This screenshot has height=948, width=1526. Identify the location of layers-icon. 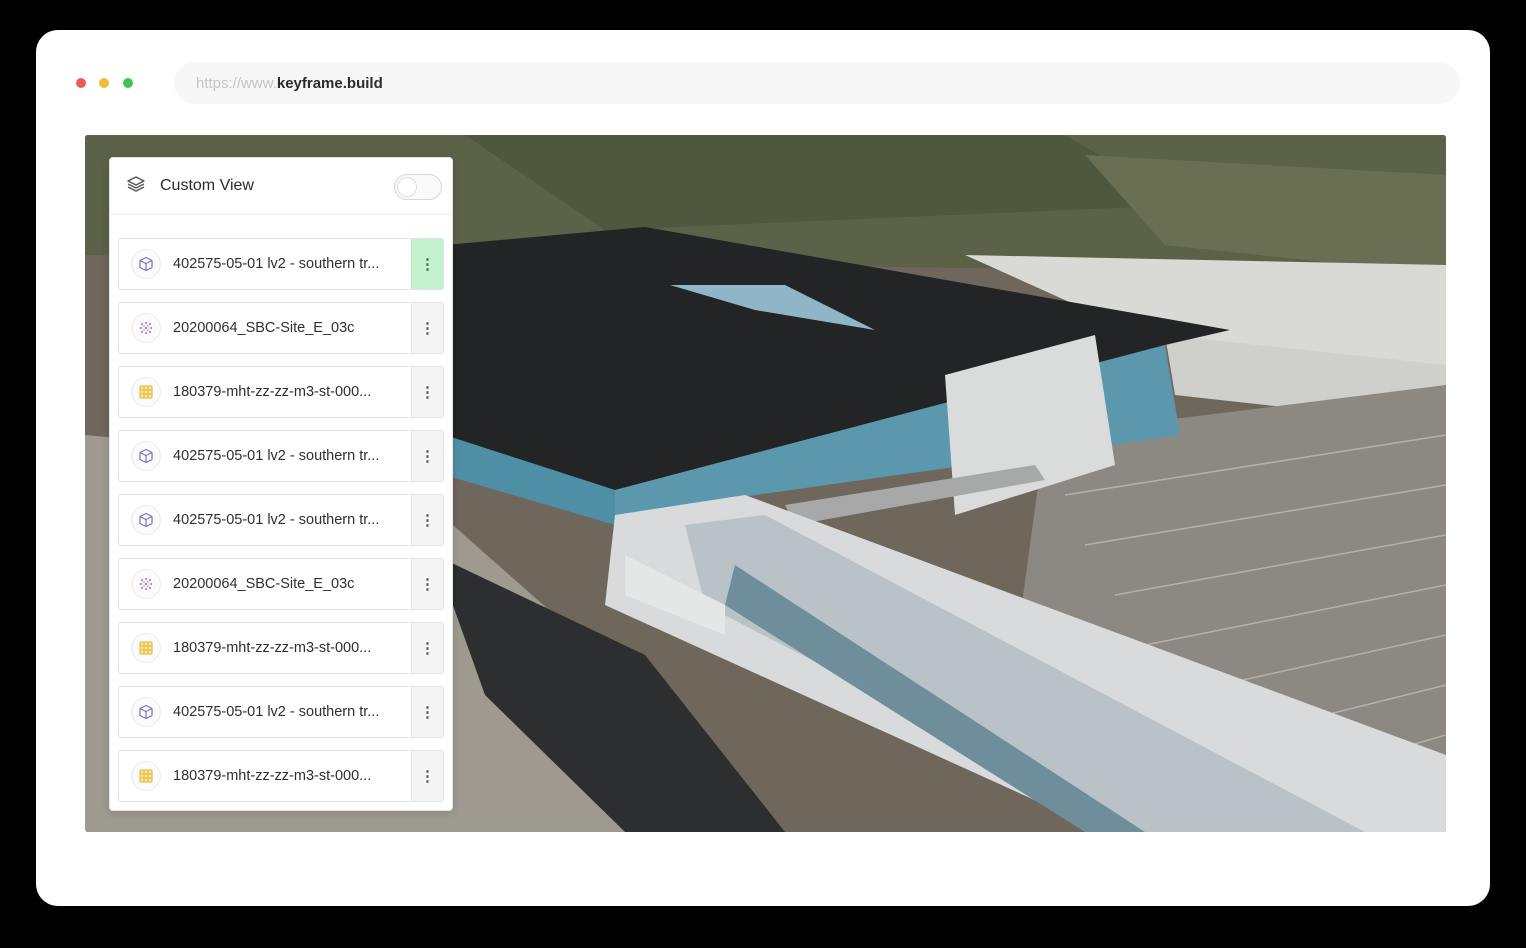
(136, 186).